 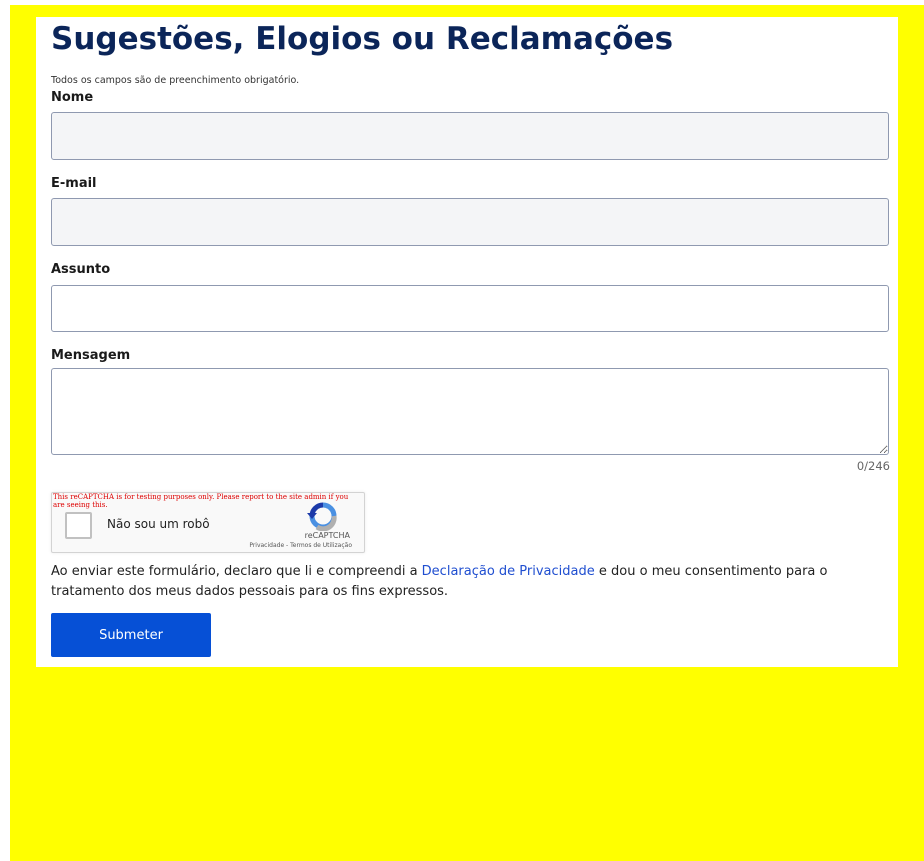 I want to click on email-label: E-mail, so click(x=74, y=183).